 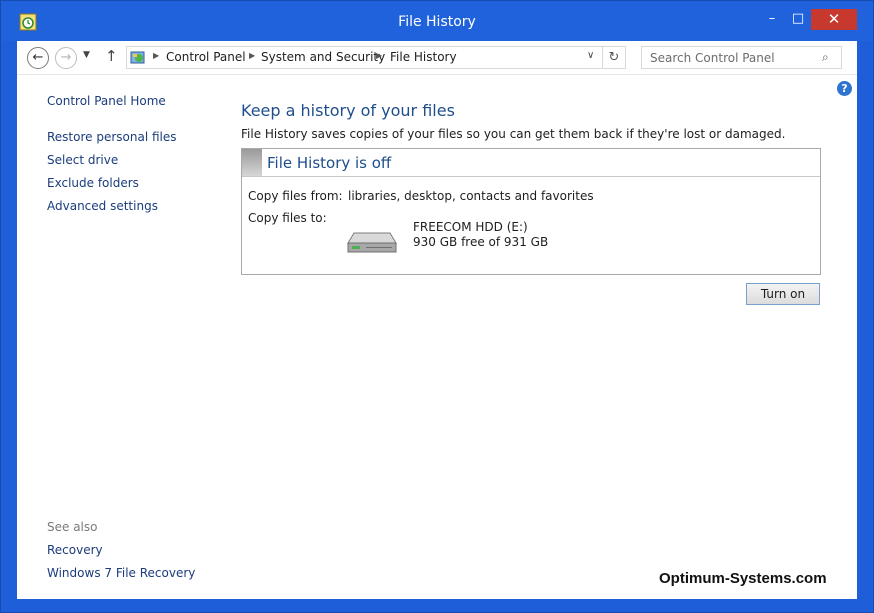 What do you see at coordinates (423, 57) in the screenshot?
I see `breadcrumb-file-history: File History` at bounding box center [423, 57].